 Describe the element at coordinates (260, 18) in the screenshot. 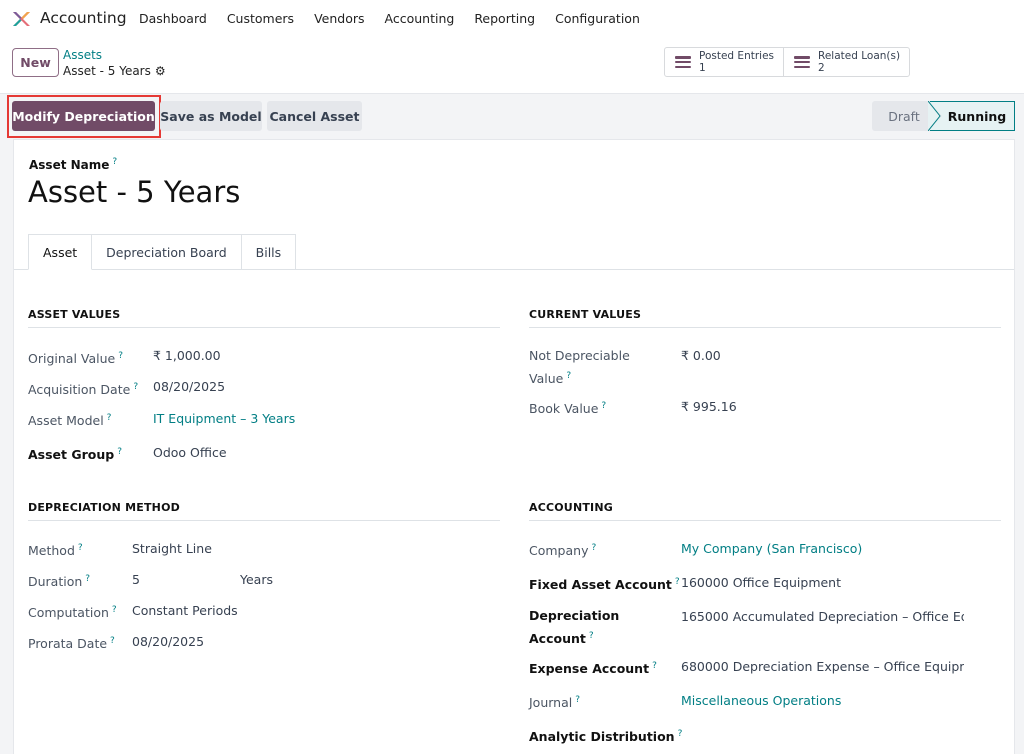

I see `menu-customers: Customers` at that location.